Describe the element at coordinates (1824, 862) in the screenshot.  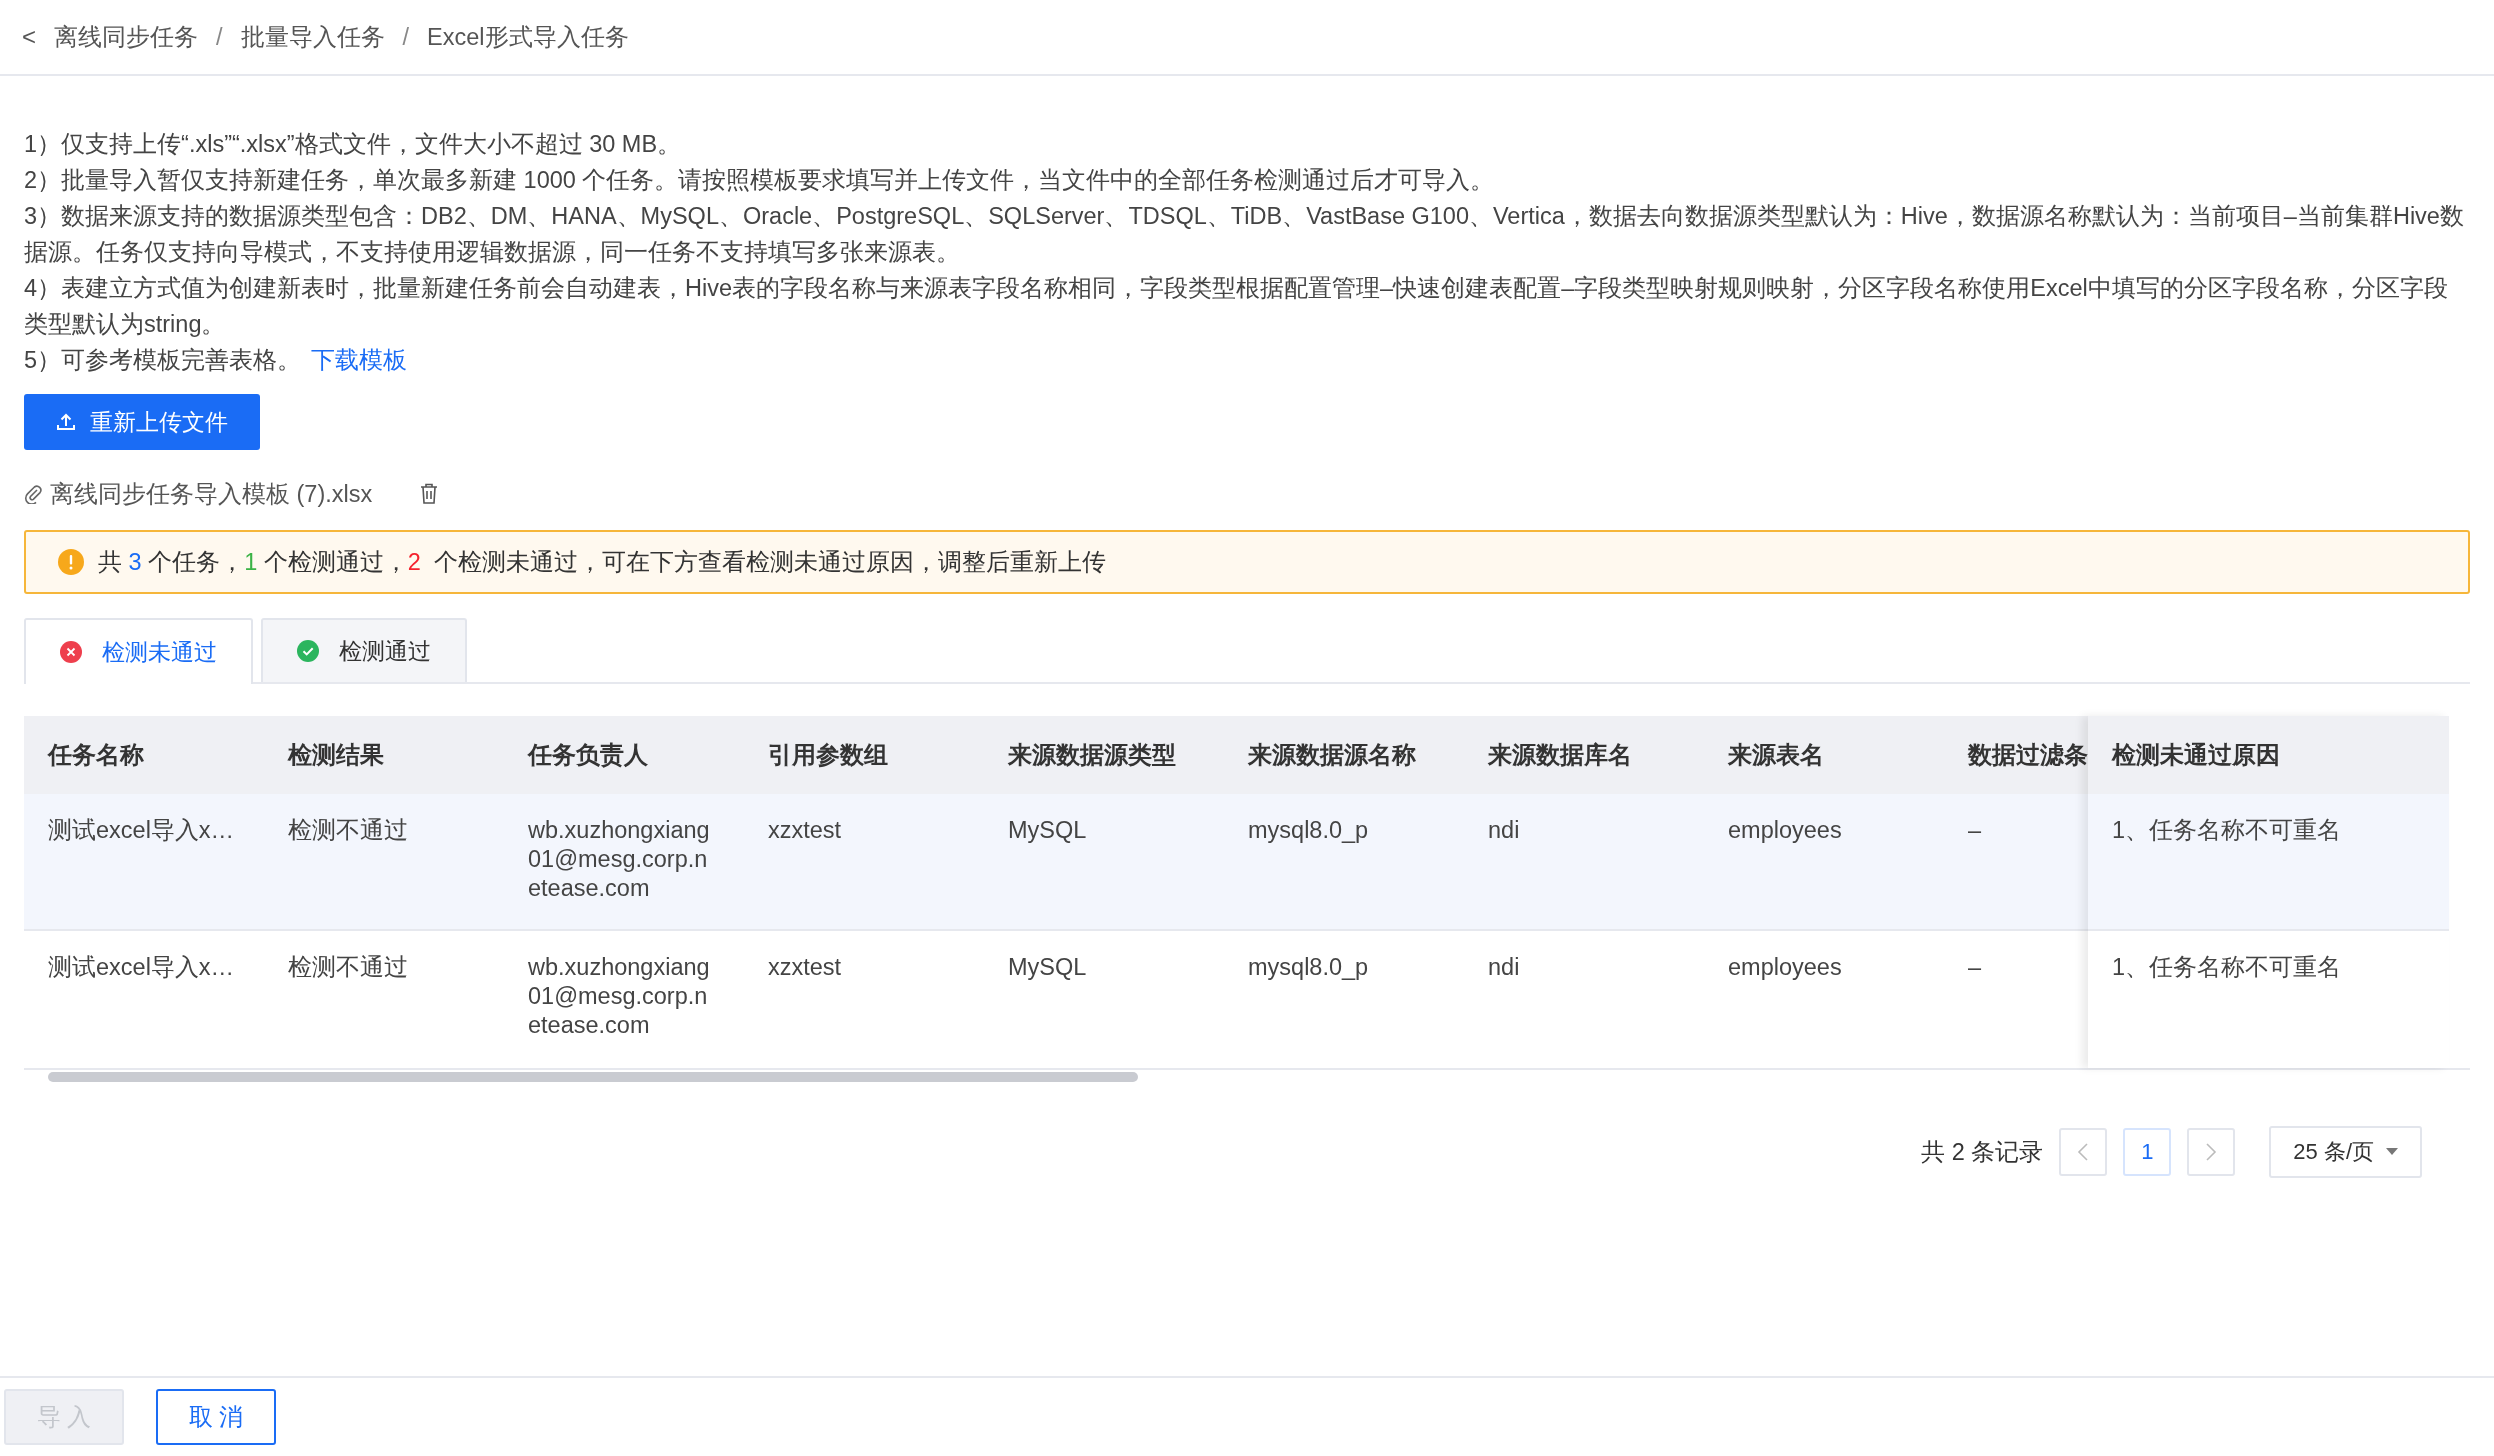
I see `table-cell: employees` at that location.